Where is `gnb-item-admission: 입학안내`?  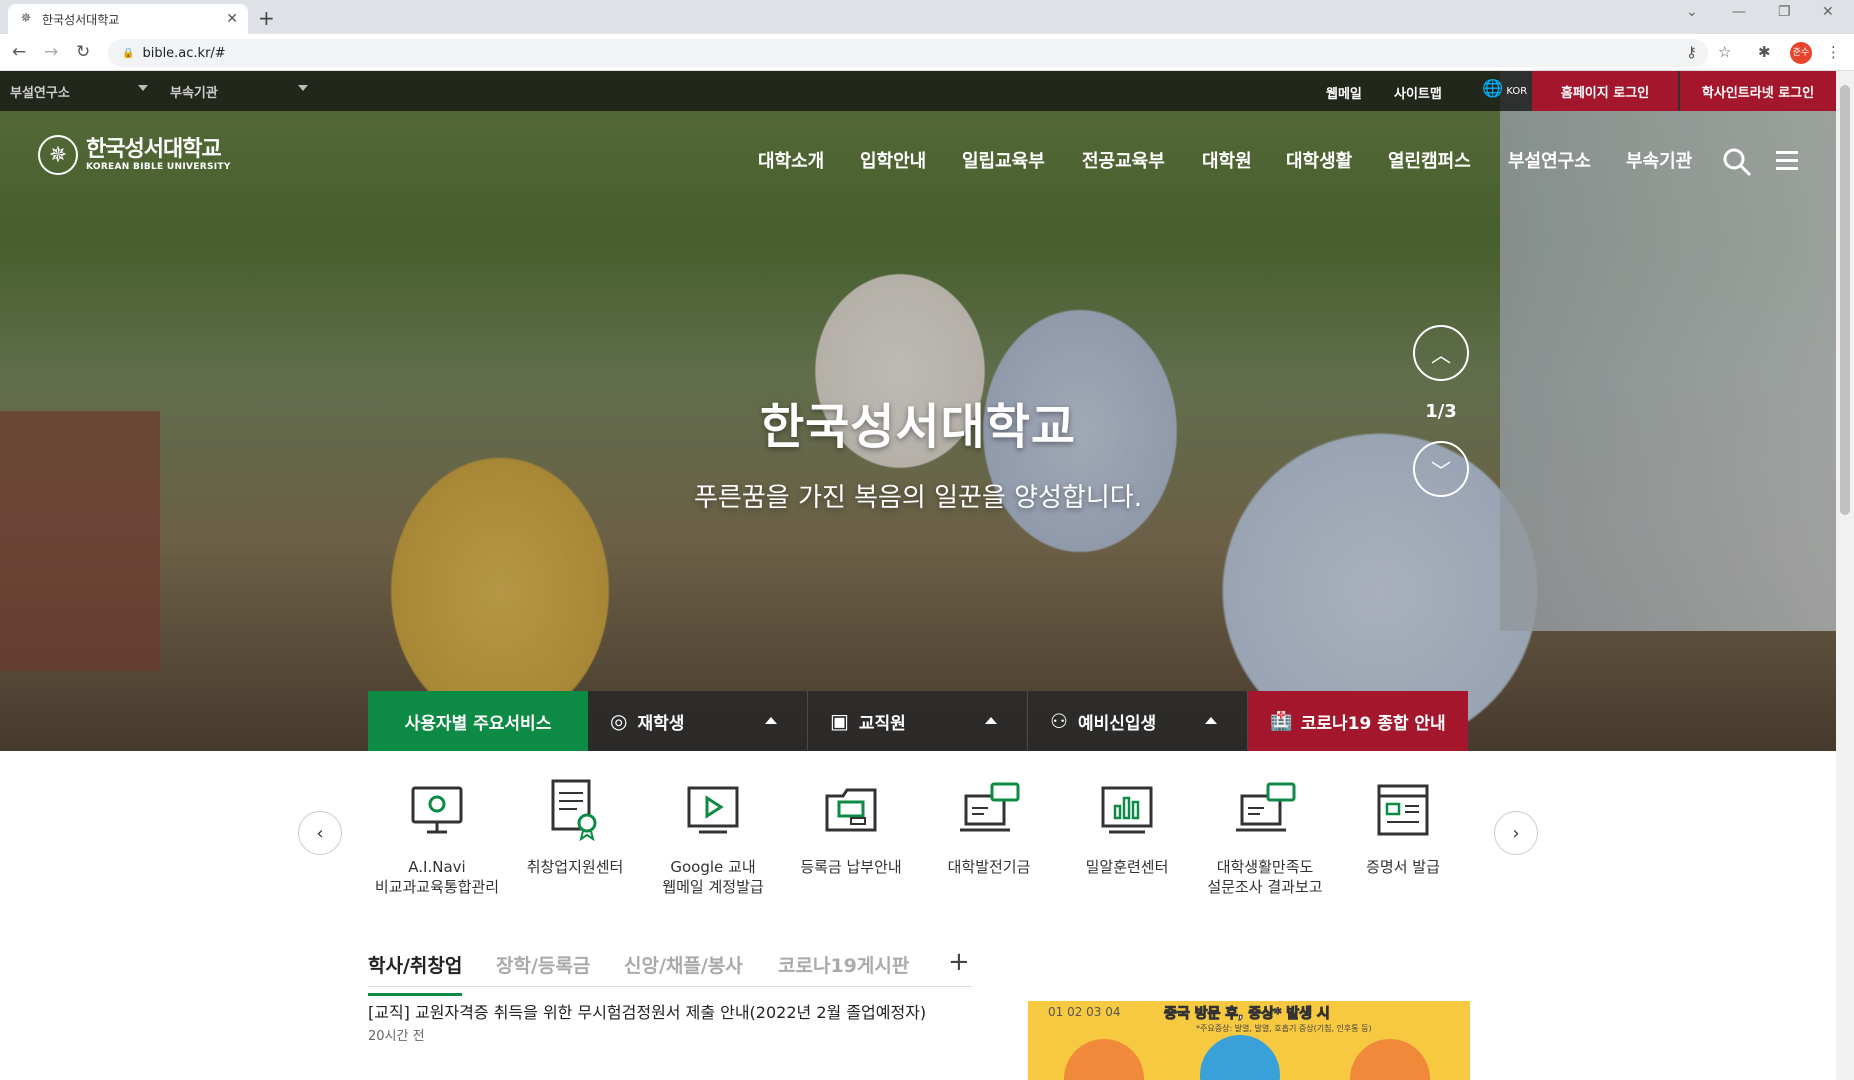 gnb-item-admission: 입학안내 is located at coordinates (893, 160).